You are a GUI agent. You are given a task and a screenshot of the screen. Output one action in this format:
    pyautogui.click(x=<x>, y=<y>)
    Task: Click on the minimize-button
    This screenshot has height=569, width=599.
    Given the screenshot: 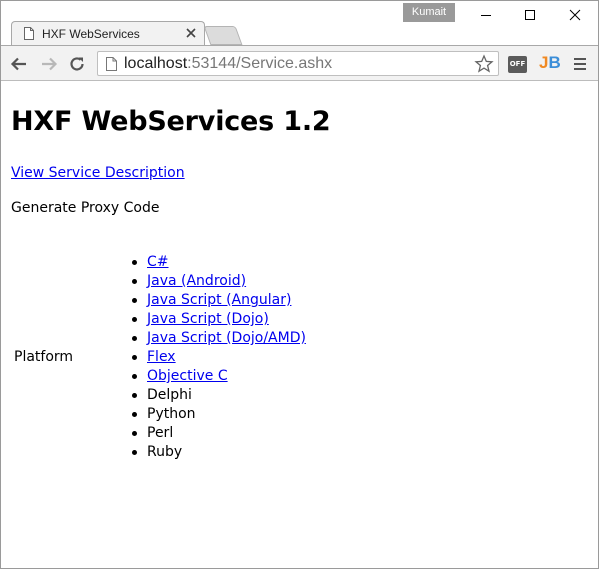 What is the action you would take?
    pyautogui.click(x=486, y=15)
    